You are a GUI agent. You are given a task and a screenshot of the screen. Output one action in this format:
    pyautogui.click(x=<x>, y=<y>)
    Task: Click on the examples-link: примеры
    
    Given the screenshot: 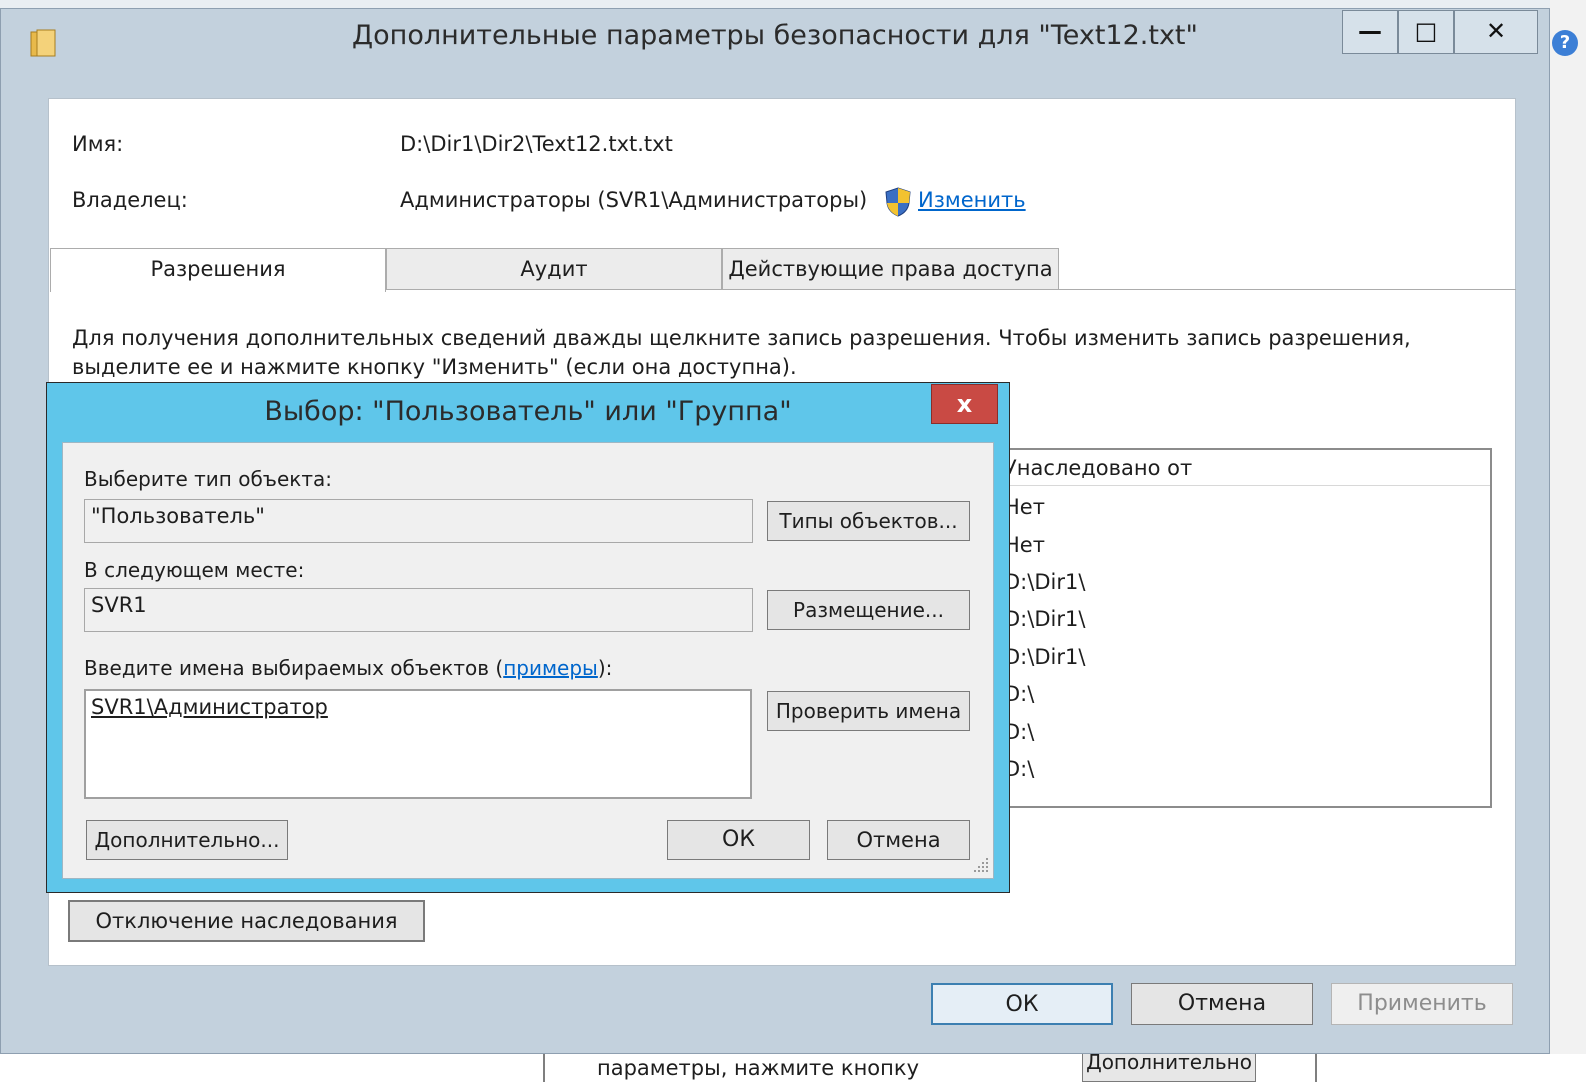 What is the action you would take?
    pyautogui.click(x=550, y=668)
    